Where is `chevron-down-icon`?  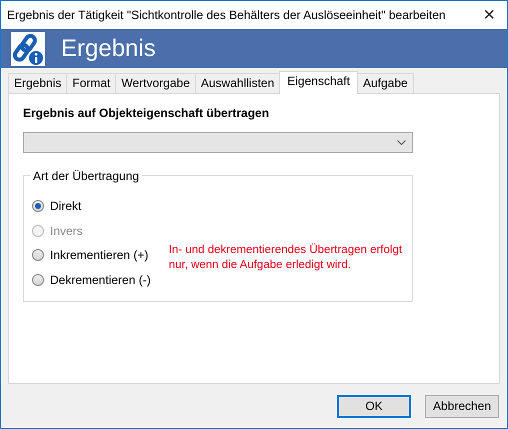 chevron-down-icon is located at coordinates (401, 143).